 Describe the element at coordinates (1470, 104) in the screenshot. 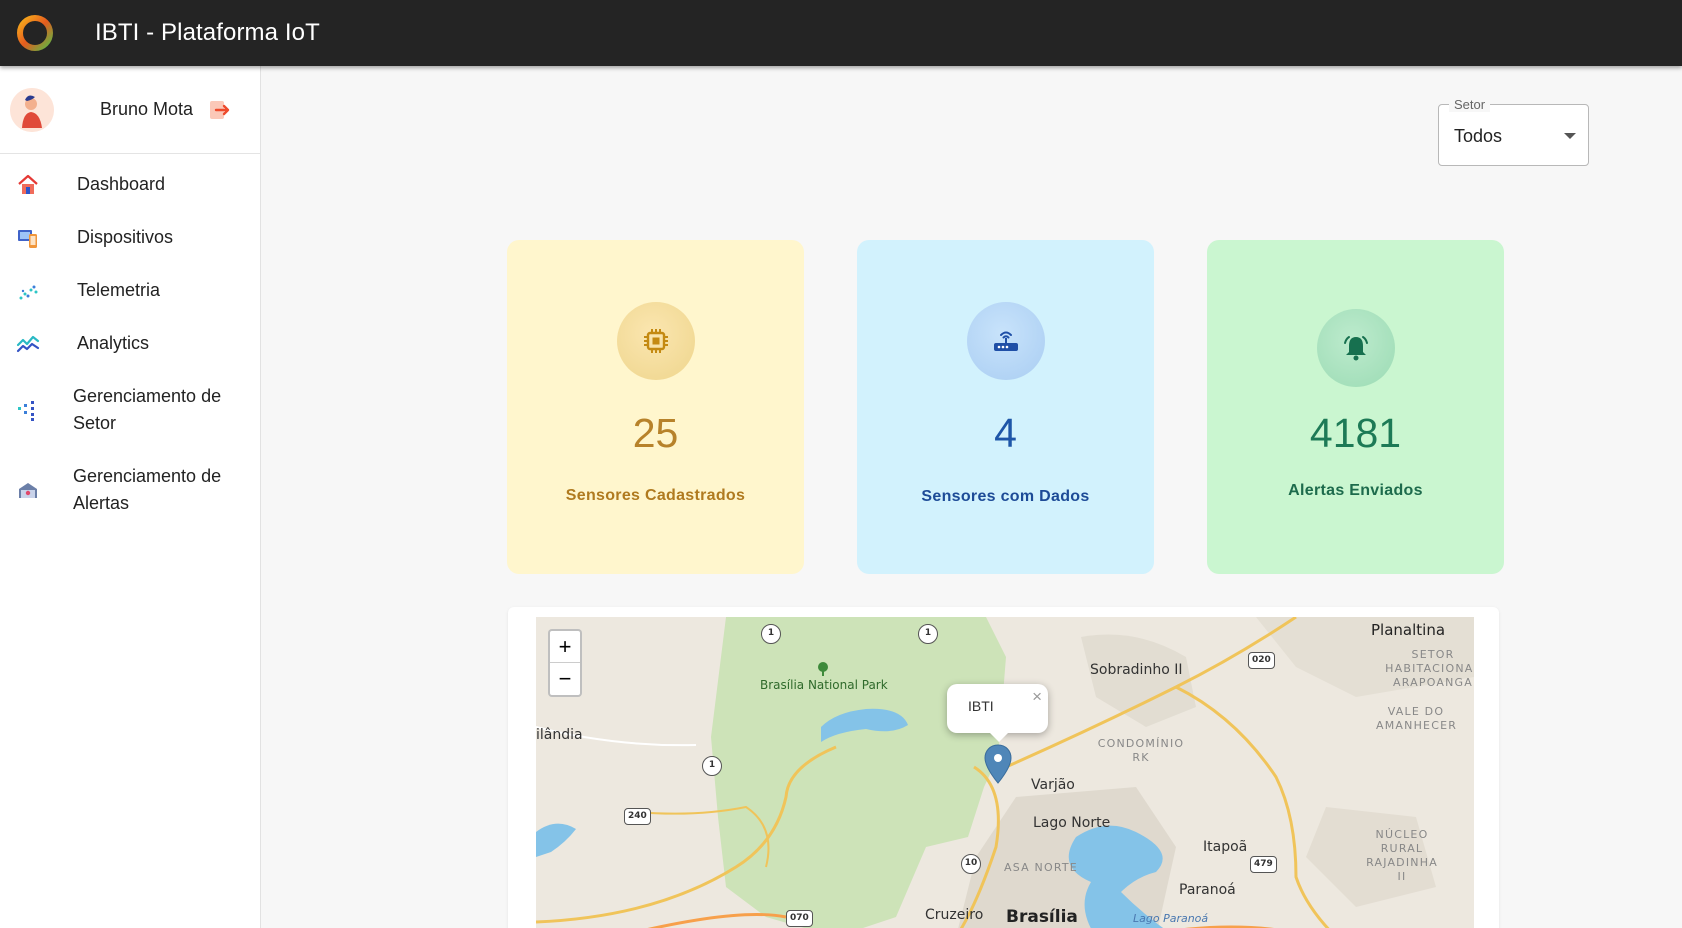

I see `setor-label: Setor` at that location.